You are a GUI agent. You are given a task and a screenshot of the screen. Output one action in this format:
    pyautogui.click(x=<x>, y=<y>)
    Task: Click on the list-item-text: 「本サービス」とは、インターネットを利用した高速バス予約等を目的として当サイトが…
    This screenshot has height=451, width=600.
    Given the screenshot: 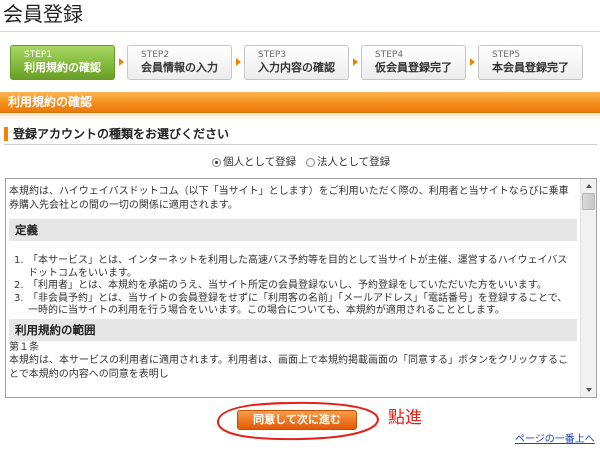 What is the action you would take?
    pyautogui.click(x=298, y=267)
    